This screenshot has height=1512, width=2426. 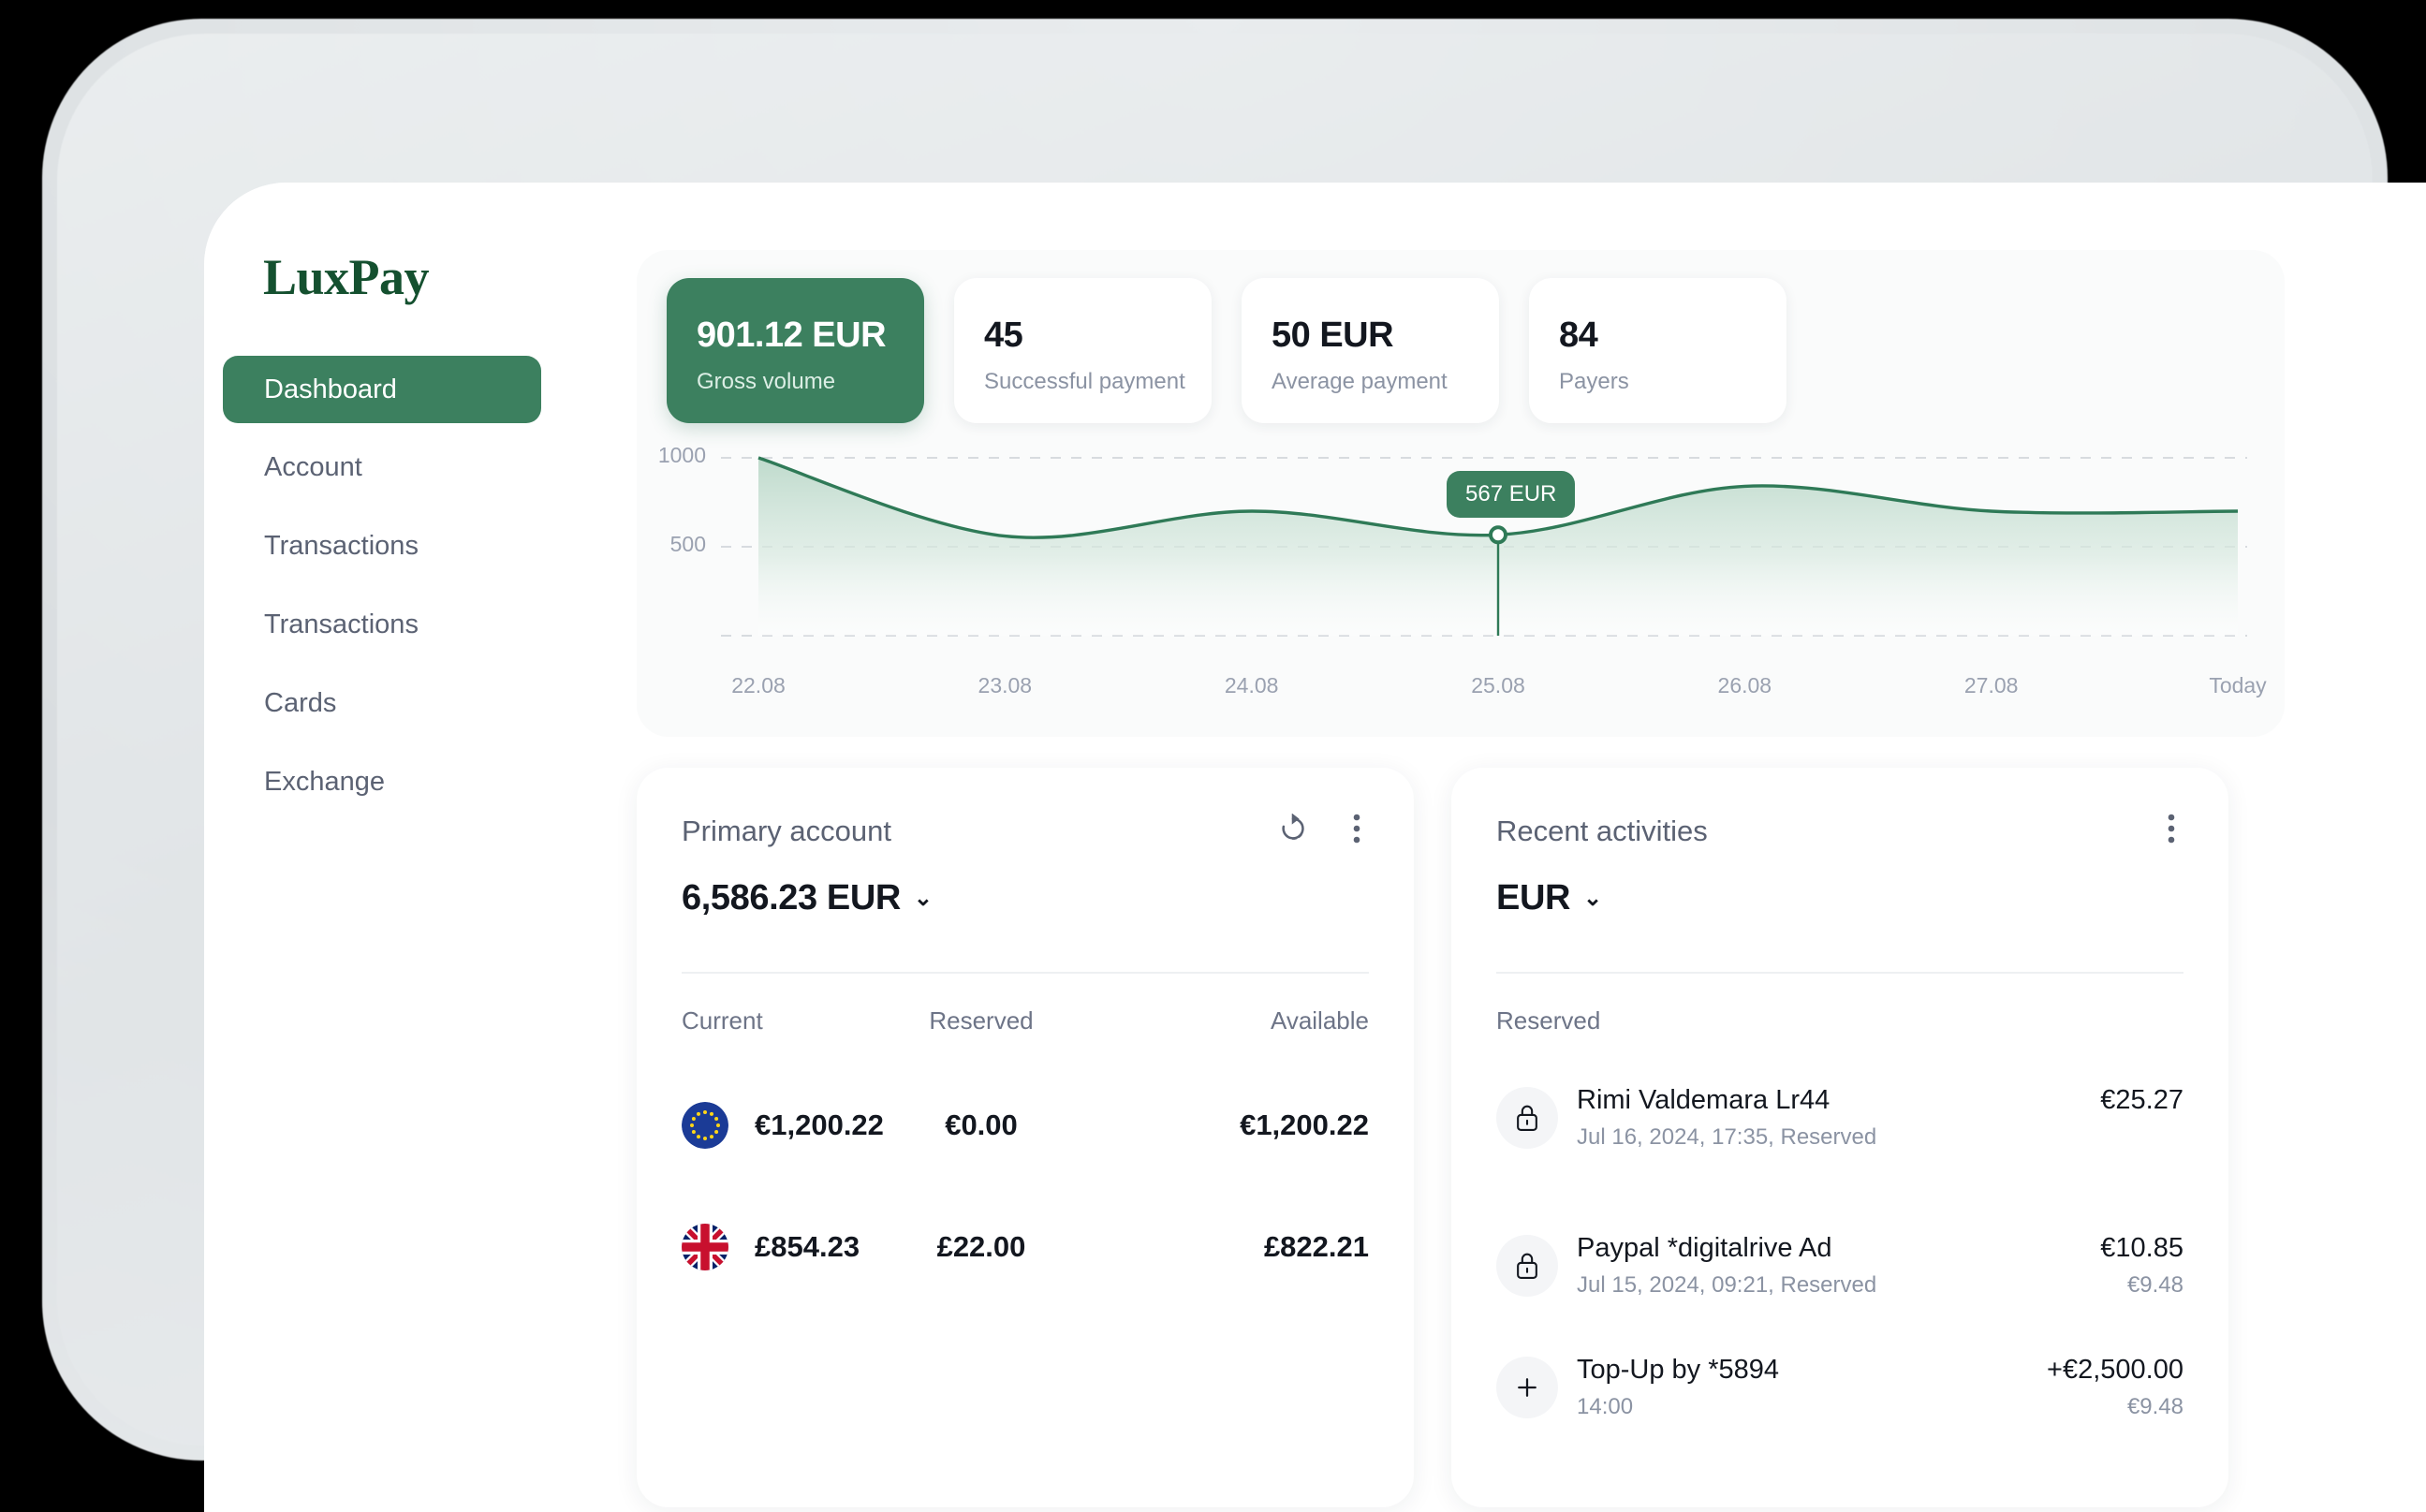 I want to click on chart-tooltip: 567 EUR, so click(x=1511, y=495).